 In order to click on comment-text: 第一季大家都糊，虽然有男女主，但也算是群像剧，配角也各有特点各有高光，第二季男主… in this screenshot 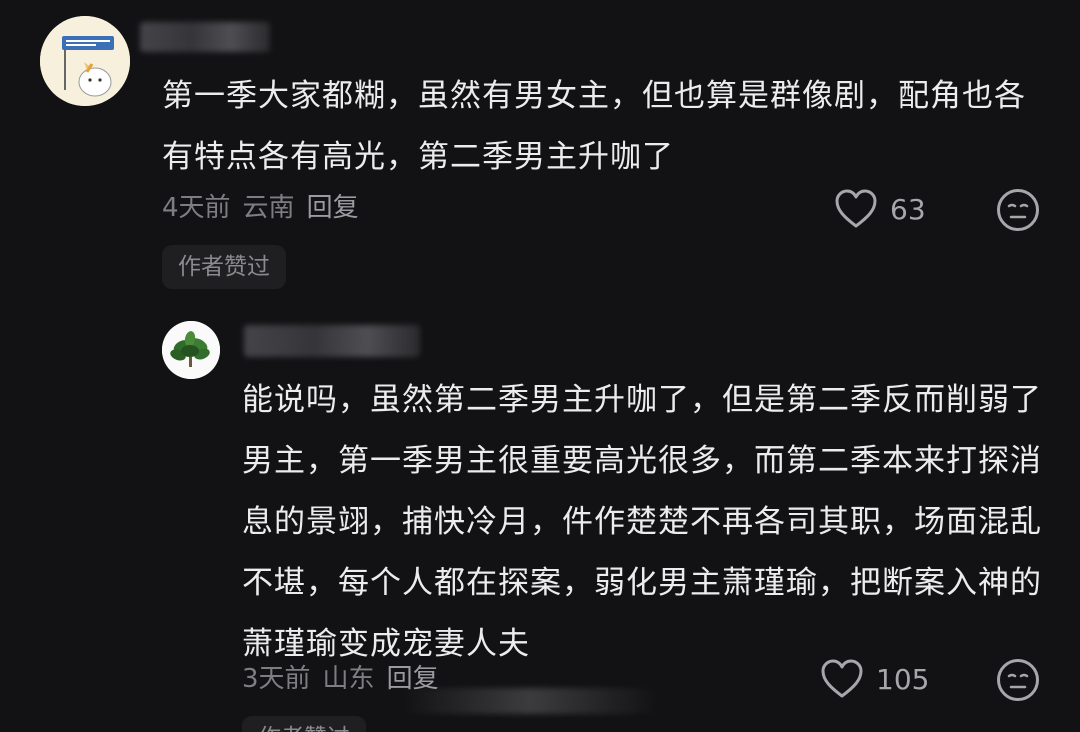, I will do `click(594, 126)`.